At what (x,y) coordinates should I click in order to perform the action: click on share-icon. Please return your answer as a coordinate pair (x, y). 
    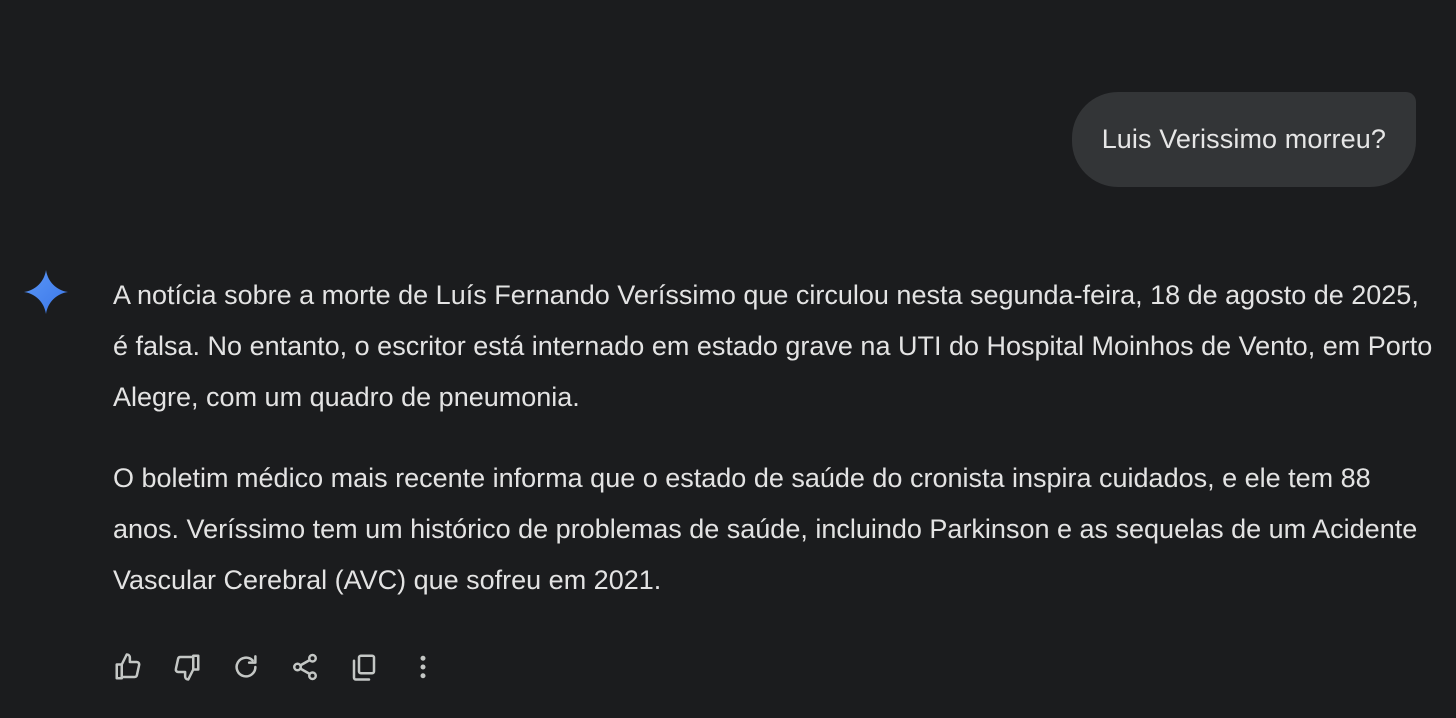
    Looking at the image, I should click on (305, 667).